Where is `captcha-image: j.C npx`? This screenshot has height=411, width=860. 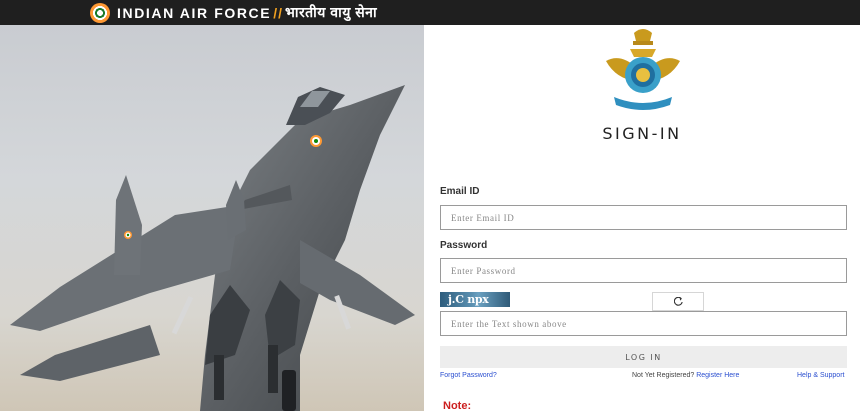
captcha-image: j.C npx is located at coordinates (475, 299).